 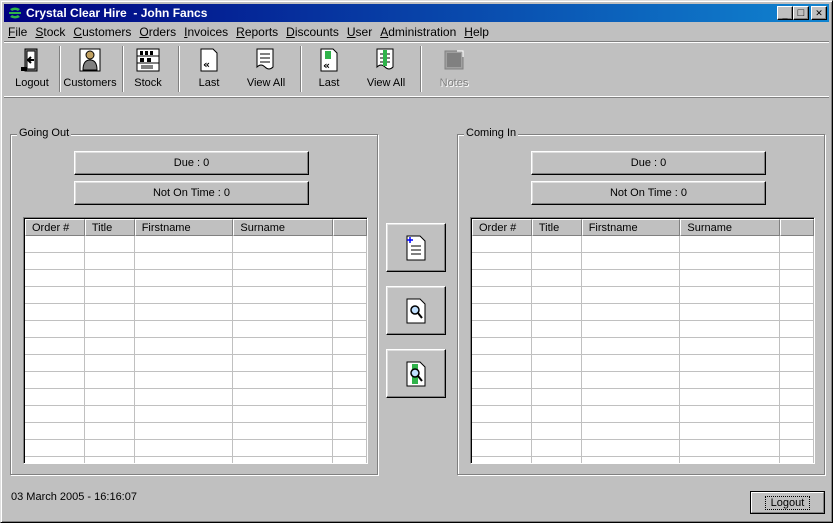 What do you see at coordinates (502, 227) in the screenshot?
I see `column-header-order: Order #` at bounding box center [502, 227].